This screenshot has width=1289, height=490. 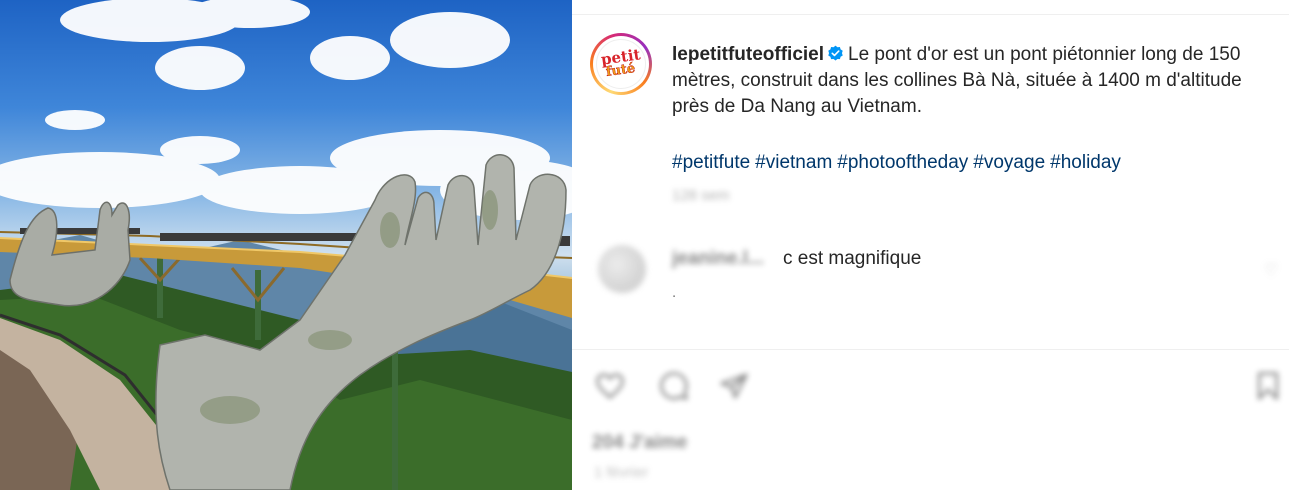 What do you see at coordinates (748, 54) in the screenshot?
I see `author-username: lepetitfuteofficiel` at bounding box center [748, 54].